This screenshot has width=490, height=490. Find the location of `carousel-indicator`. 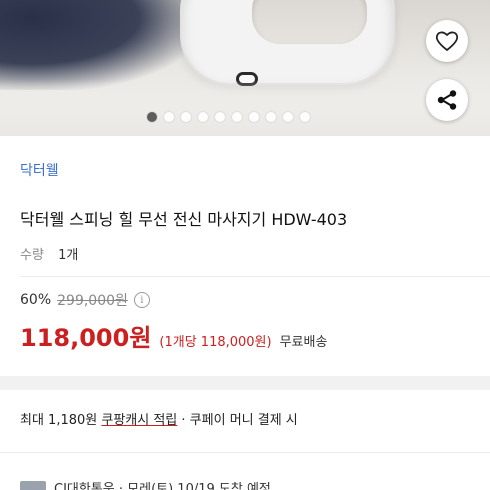

carousel-indicator is located at coordinates (245, 119).